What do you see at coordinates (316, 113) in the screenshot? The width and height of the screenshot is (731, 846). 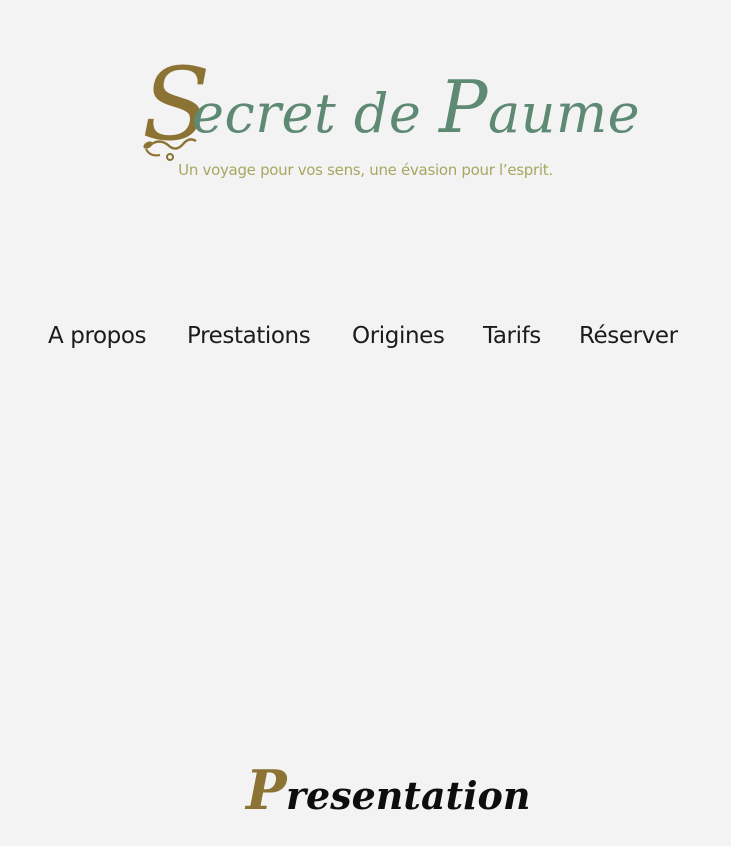 I see `logo-text-a: ecret de` at bounding box center [316, 113].